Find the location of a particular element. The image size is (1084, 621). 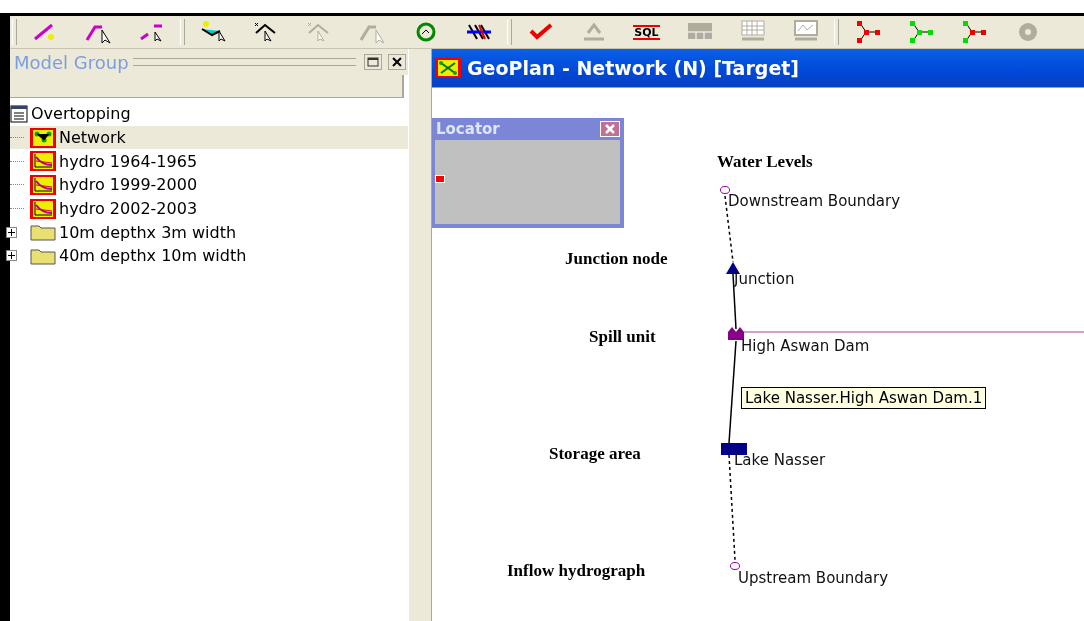

tree-item: hydro 1999-2000 is located at coordinates (209, 185).